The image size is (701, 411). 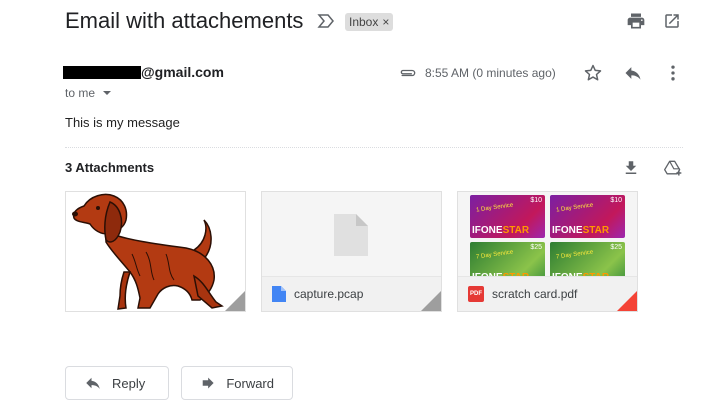 I want to click on dog-illustration, so click(x=148, y=251).